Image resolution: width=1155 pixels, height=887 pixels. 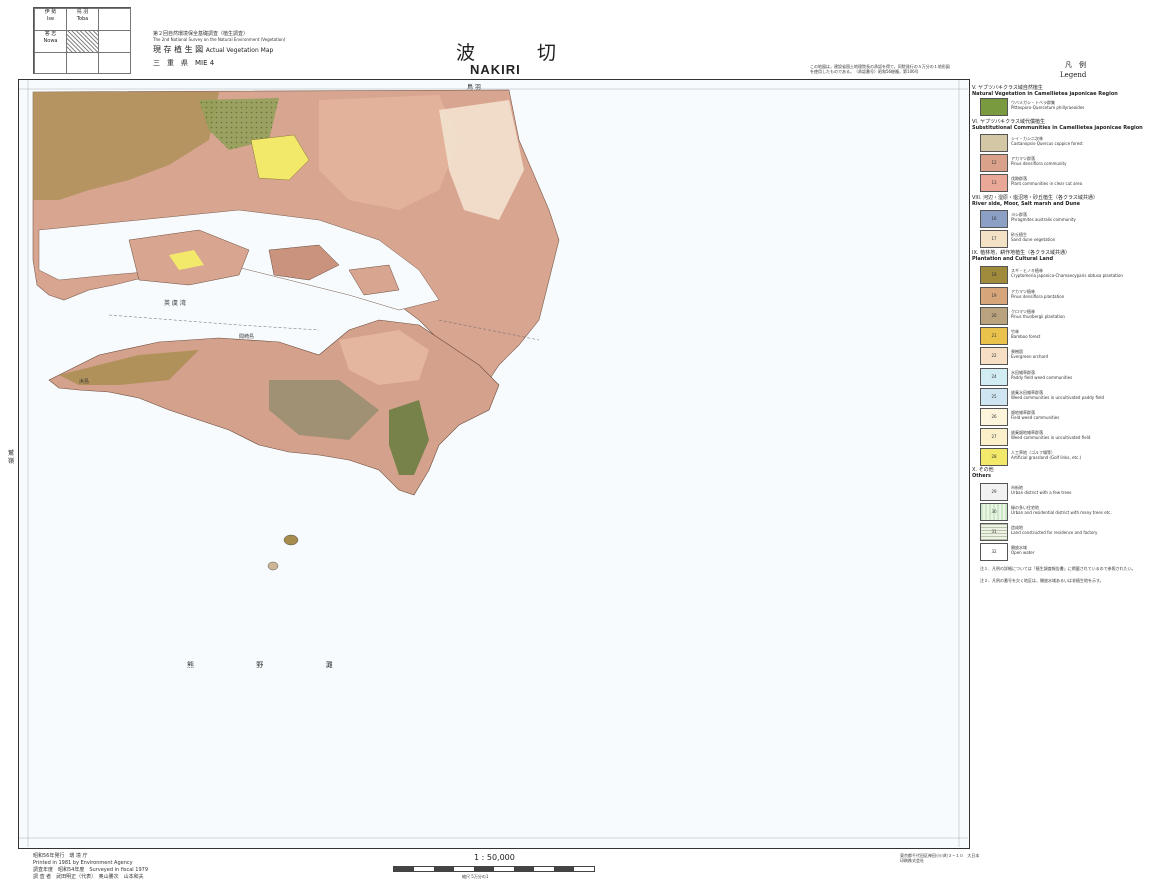 What do you see at coordinates (275, 665) in the screenshot?
I see `label-kumano-sea: 熊 野 灘` at bounding box center [275, 665].